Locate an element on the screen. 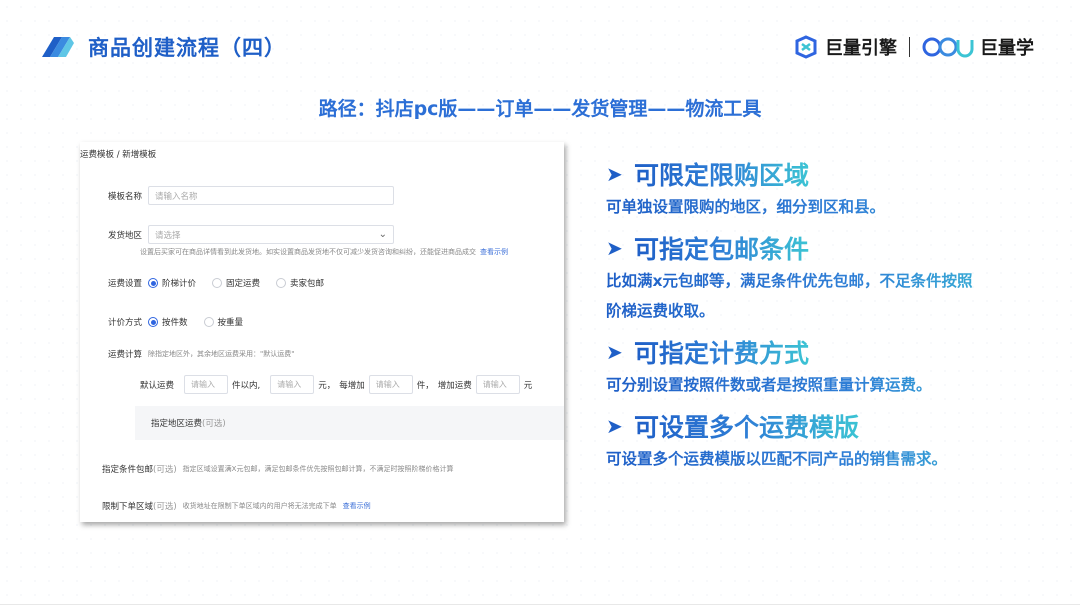 The width and height of the screenshot is (1080, 607). first-fee-input: 请输入 is located at coordinates (292, 384).